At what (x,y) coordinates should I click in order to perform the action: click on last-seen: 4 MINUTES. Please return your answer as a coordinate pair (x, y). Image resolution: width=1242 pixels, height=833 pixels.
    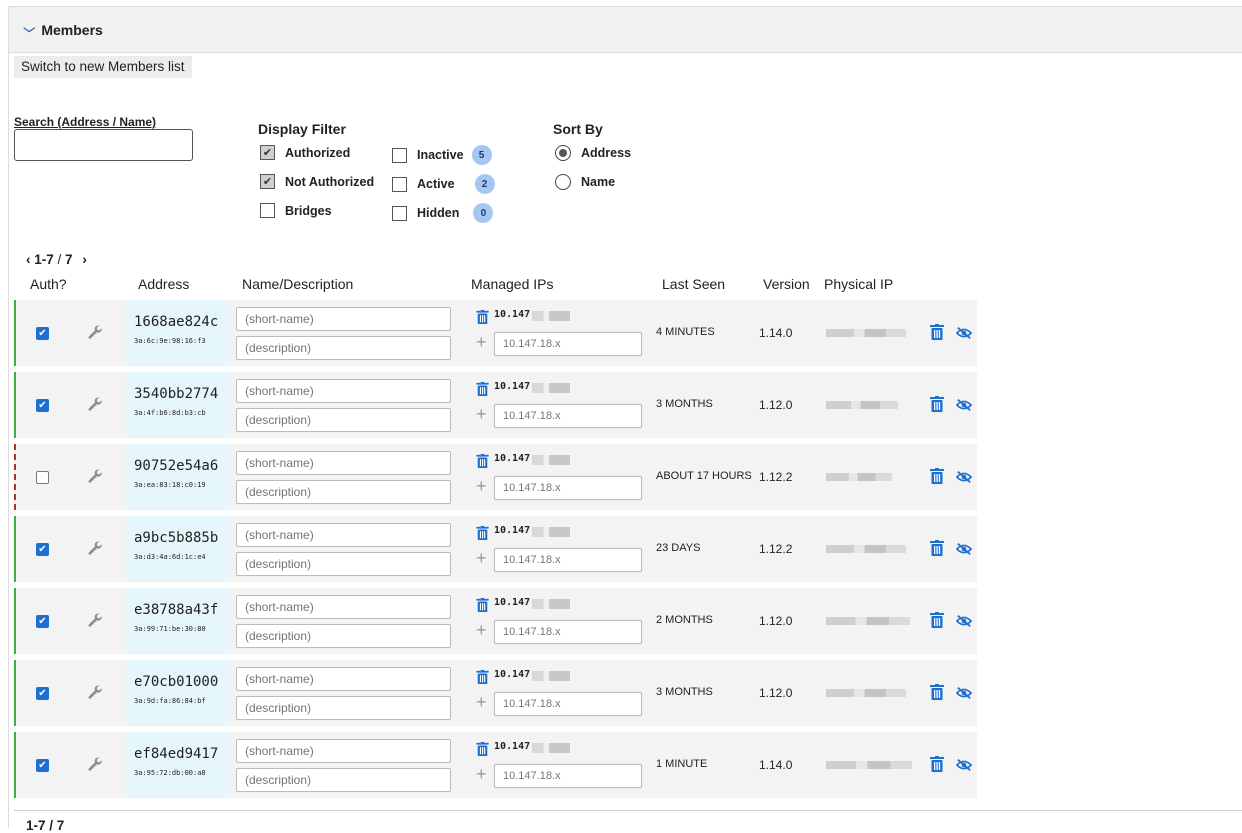
    Looking at the image, I should click on (685, 332).